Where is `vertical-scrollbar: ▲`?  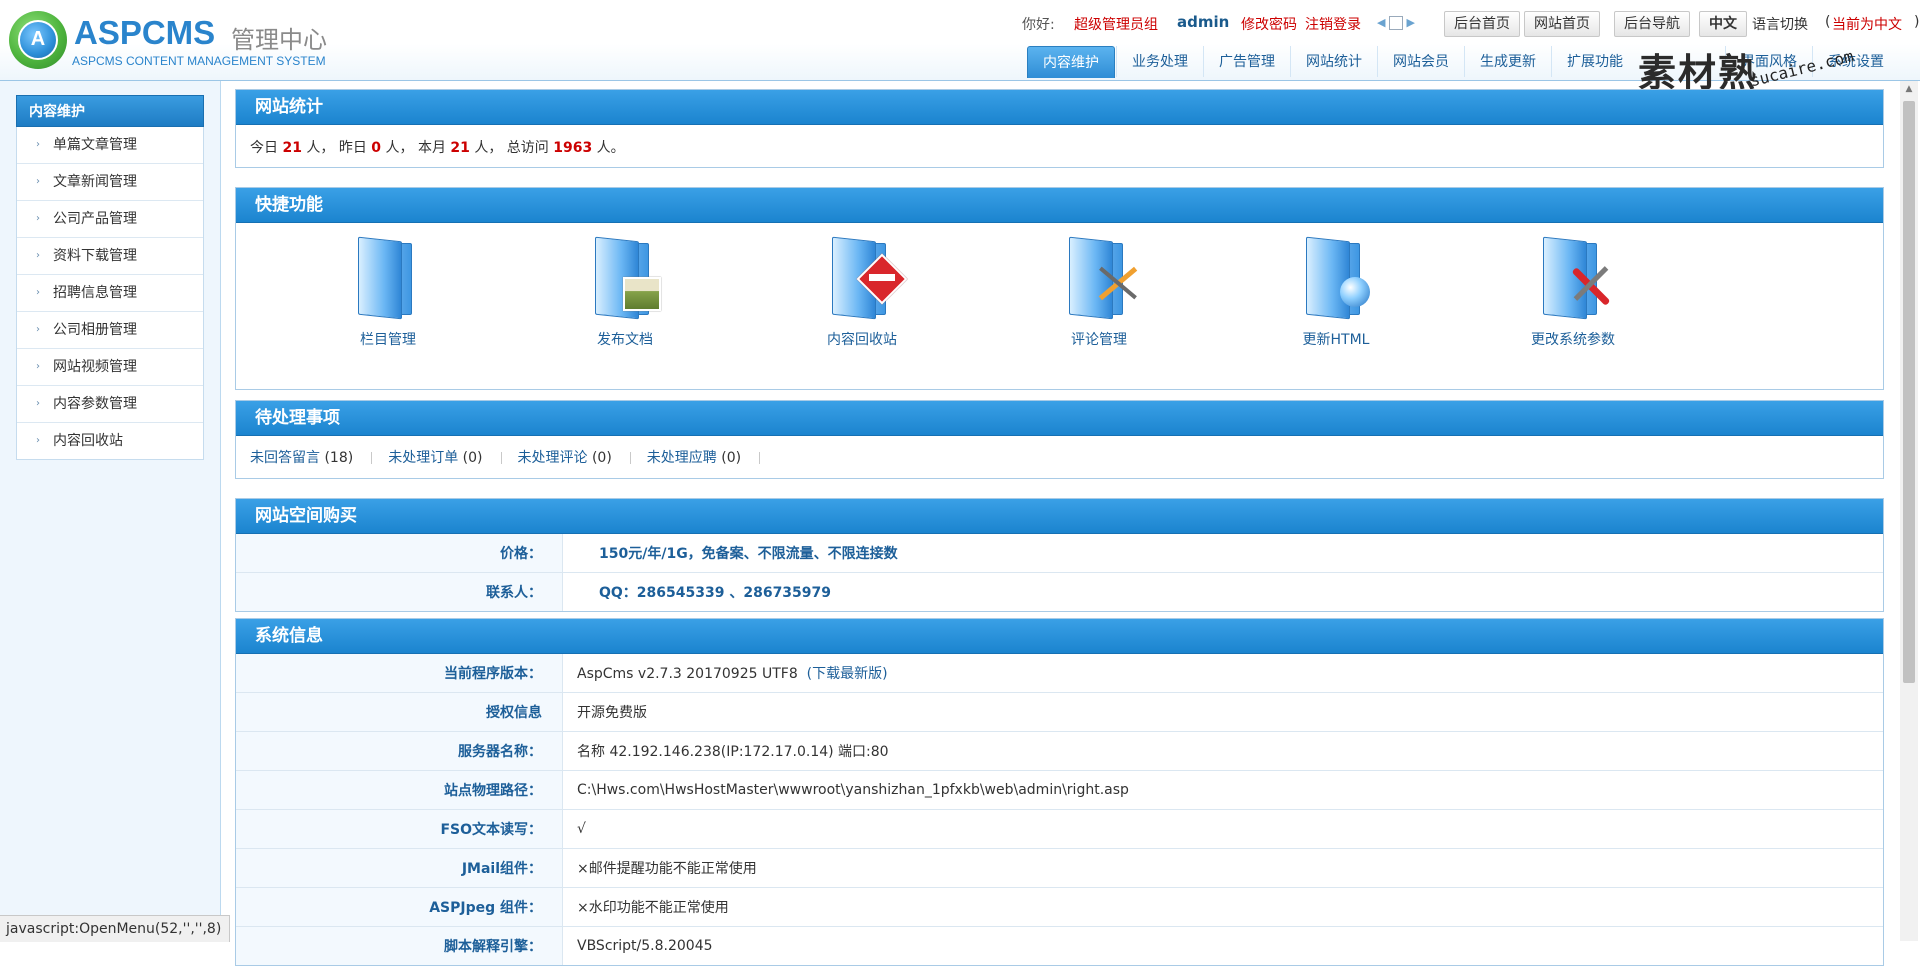 vertical-scrollbar: ▲ is located at coordinates (1909, 511).